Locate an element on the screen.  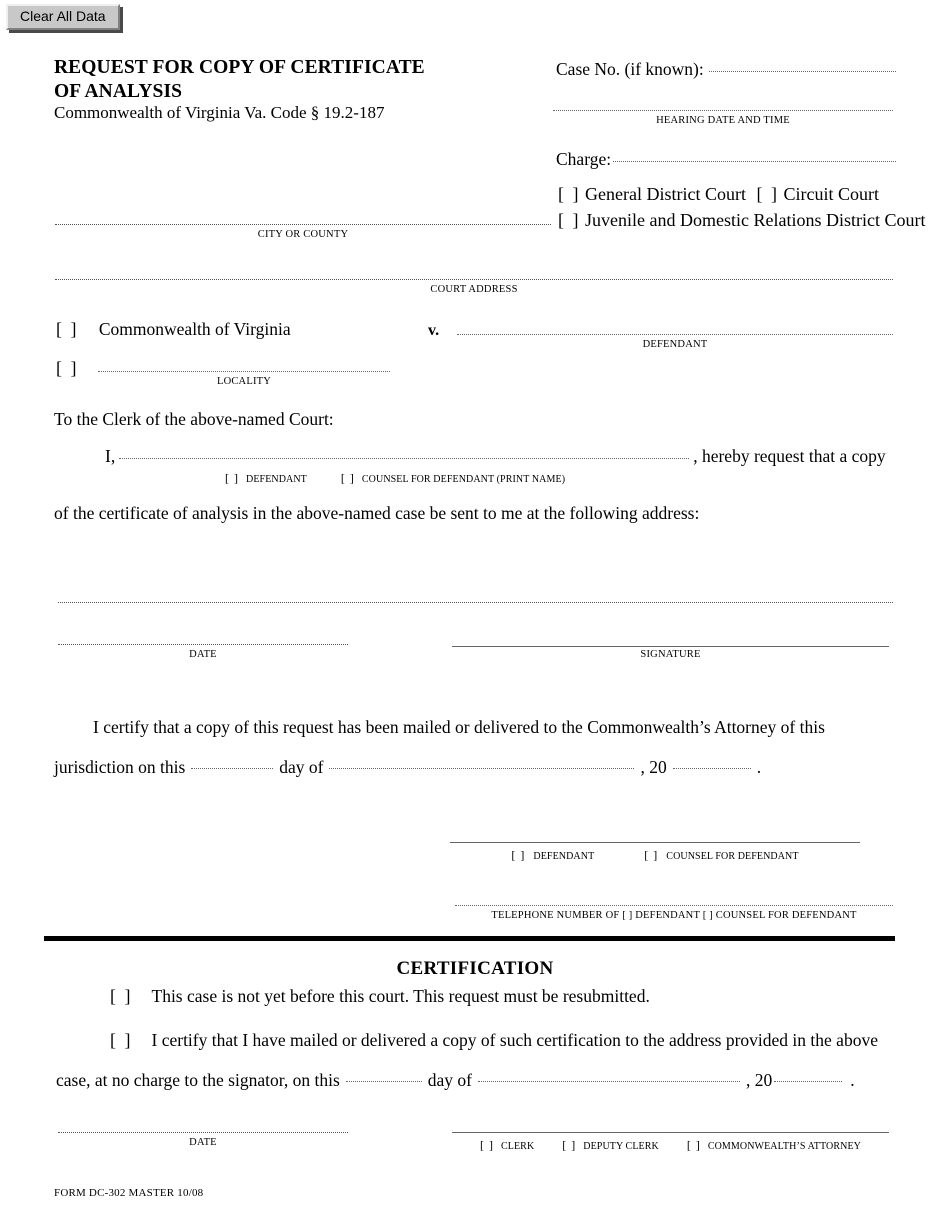
address-input is located at coordinates (475, 602).